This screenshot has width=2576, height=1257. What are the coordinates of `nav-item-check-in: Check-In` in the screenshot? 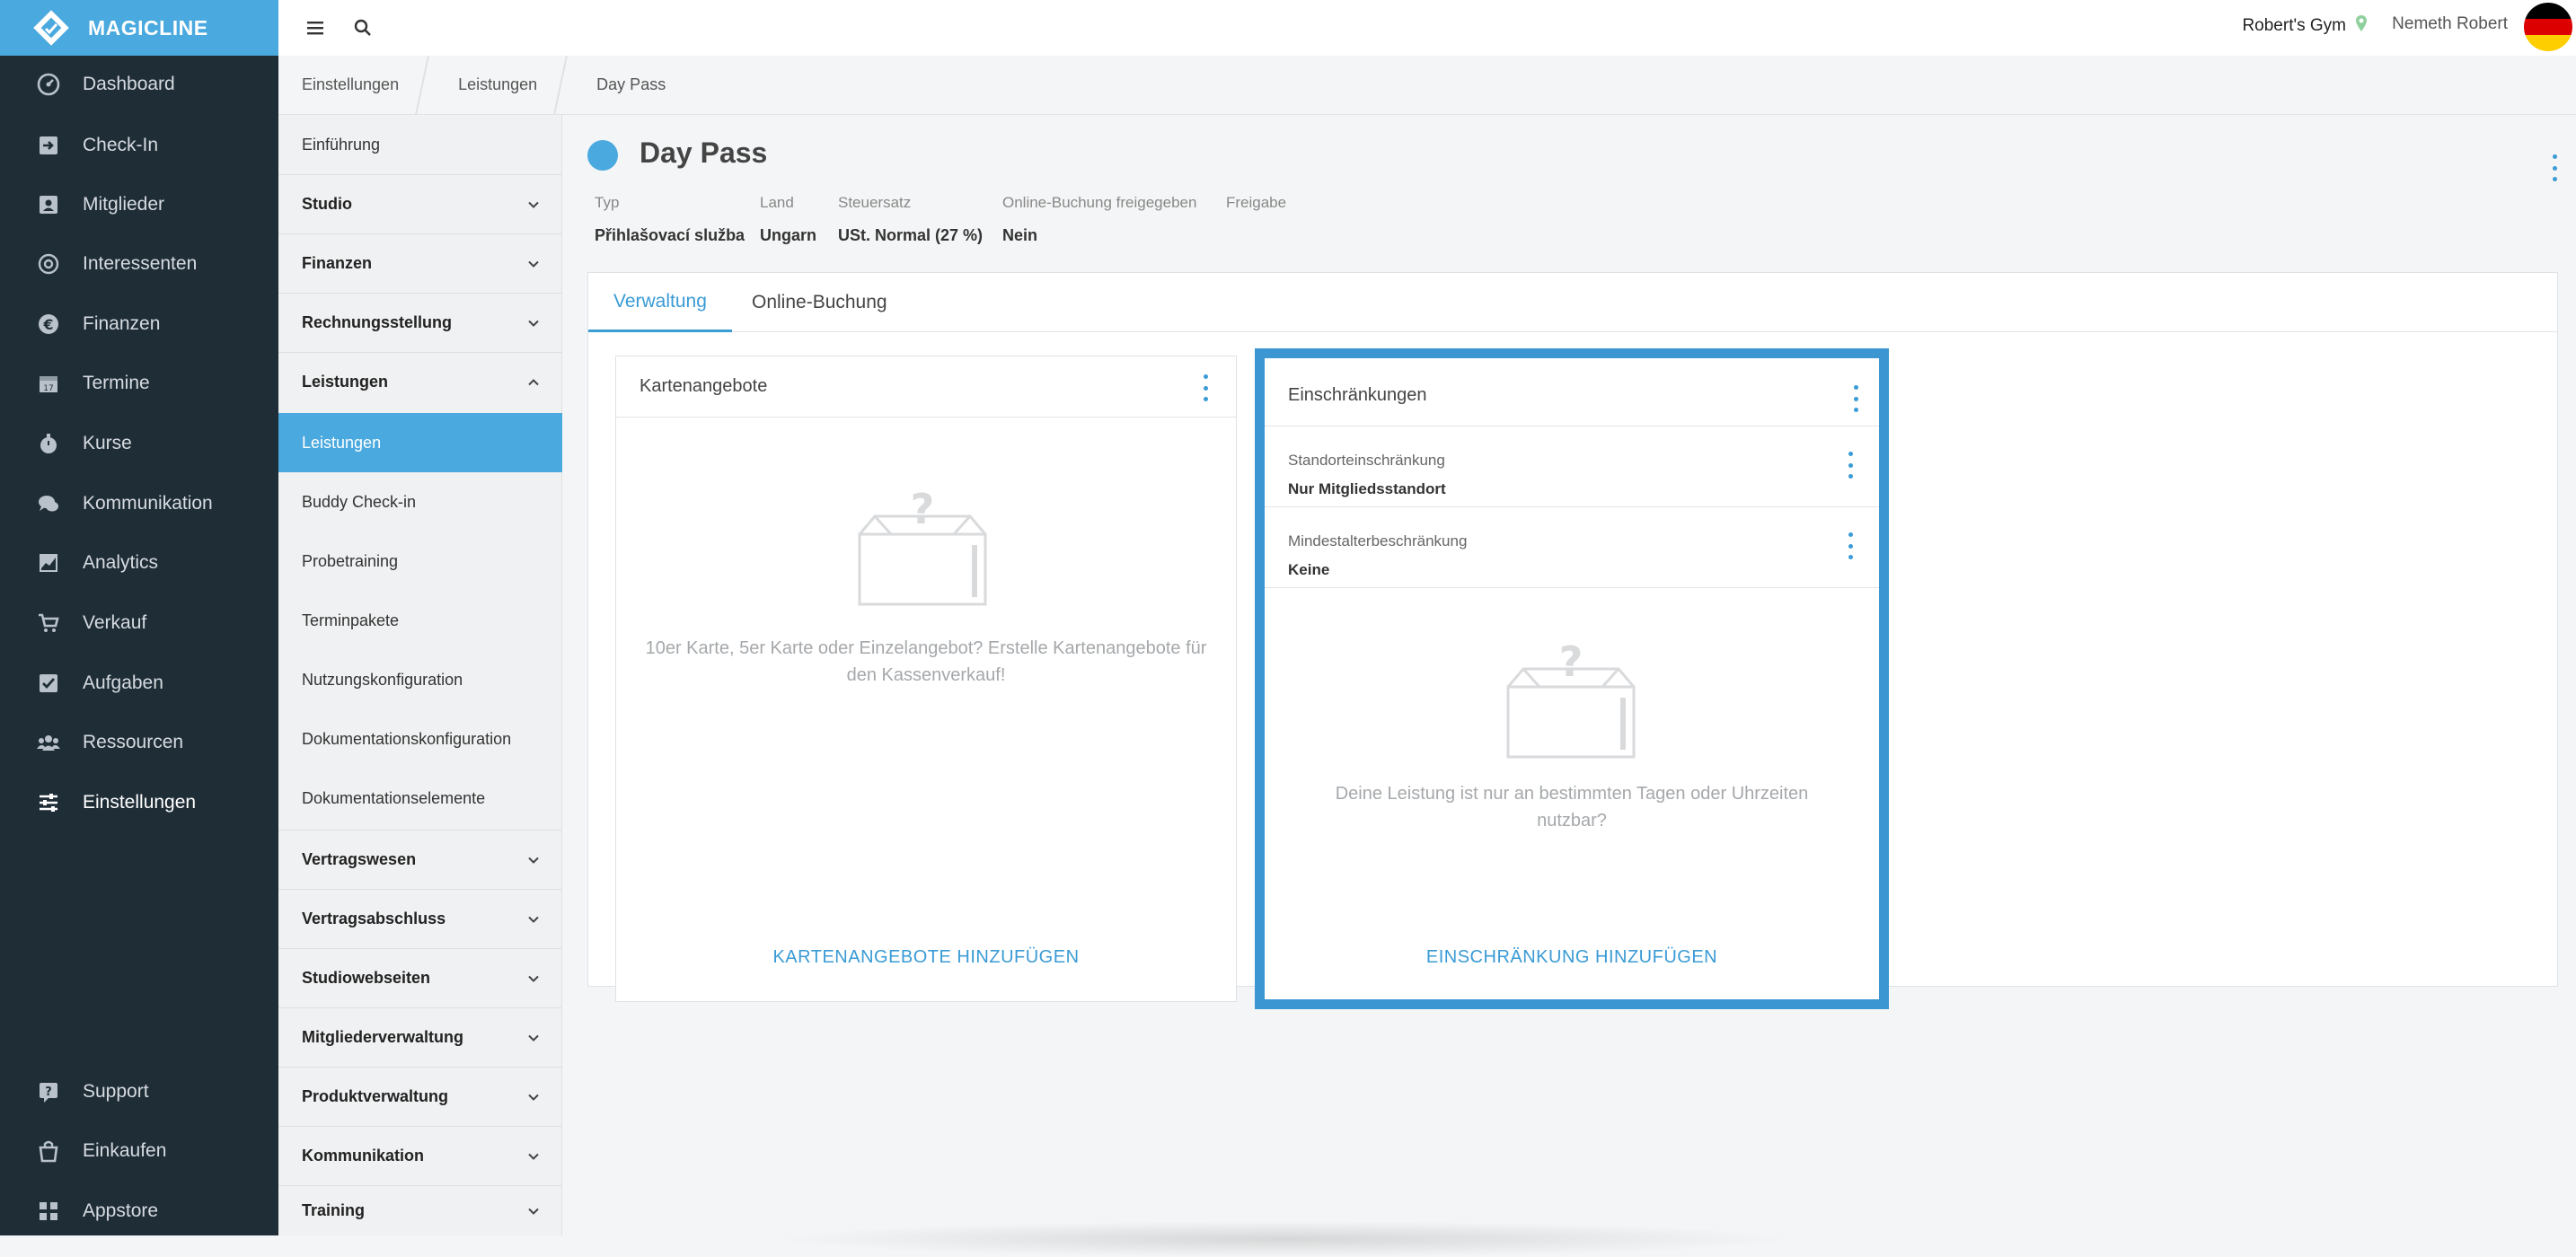 It's located at (139, 146).